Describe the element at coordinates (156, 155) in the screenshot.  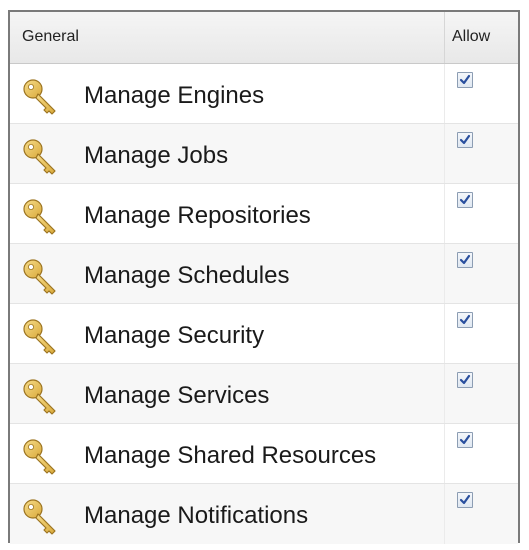
I see `permission-label: Manage Jobs` at that location.